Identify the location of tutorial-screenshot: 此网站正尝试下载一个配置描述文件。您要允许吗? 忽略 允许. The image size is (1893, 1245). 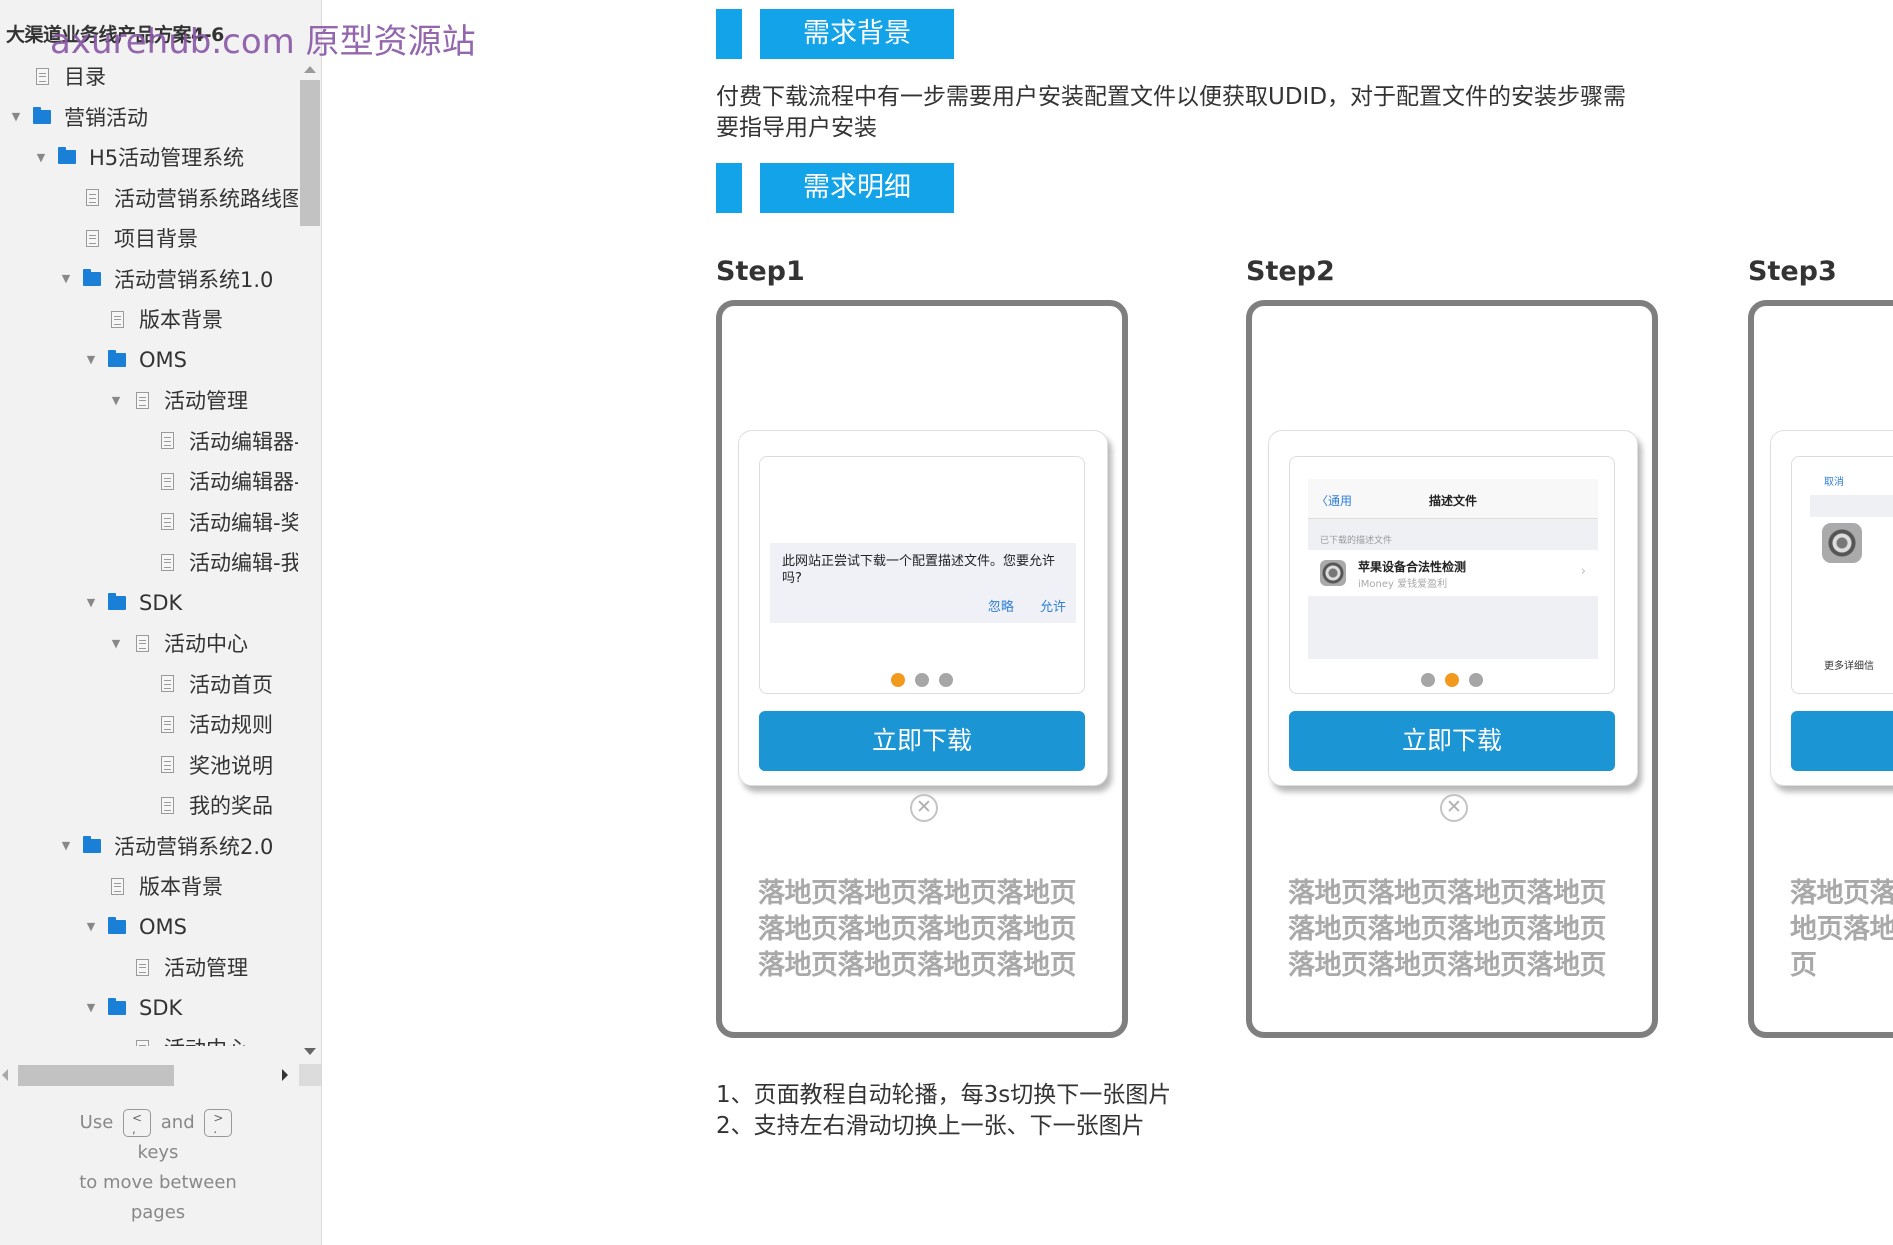
(922, 575).